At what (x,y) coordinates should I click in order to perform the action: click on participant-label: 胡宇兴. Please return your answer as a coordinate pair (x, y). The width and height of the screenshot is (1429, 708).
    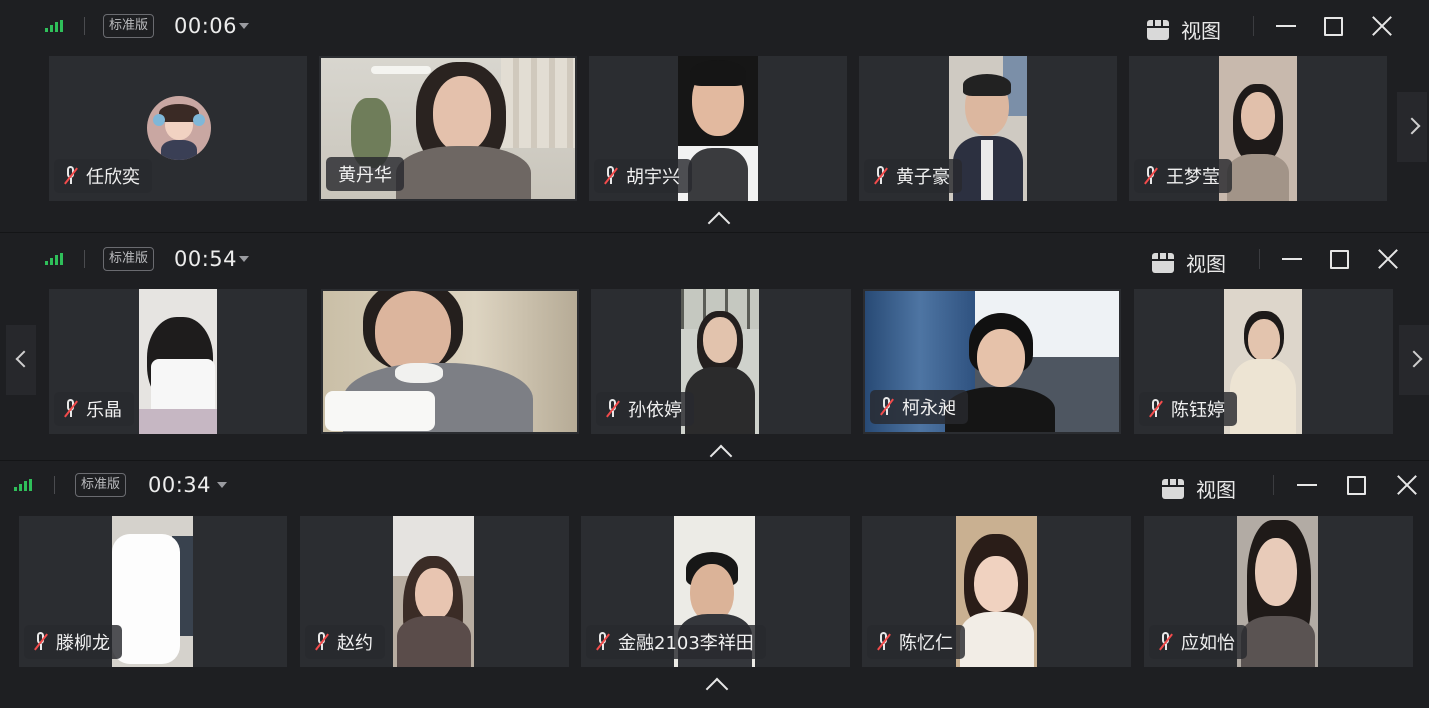
    Looking at the image, I should click on (643, 176).